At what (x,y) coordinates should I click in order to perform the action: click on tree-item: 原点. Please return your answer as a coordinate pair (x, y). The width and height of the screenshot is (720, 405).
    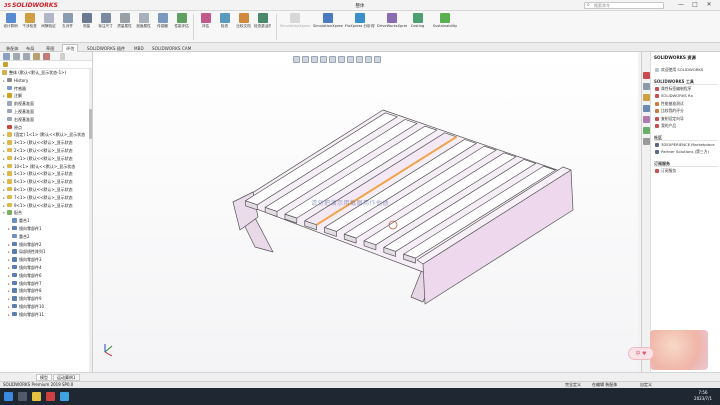
    Looking at the image, I should click on (45, 128).